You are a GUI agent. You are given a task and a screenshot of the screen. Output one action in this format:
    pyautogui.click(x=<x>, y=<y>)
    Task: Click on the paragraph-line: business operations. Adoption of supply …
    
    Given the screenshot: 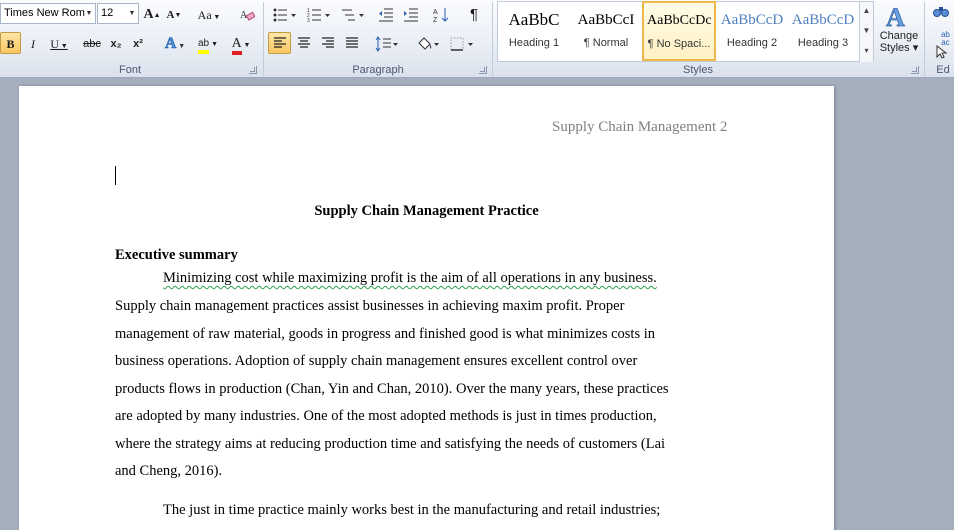 What is the action you would take?
    pyautogui.click(x=376, y=361)
    